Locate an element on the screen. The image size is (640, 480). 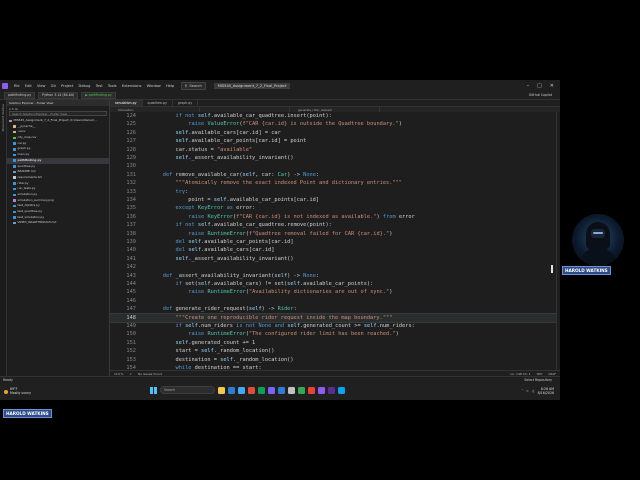
run-button: ▶ pathfinding.py is located at coordinates (98, 95).